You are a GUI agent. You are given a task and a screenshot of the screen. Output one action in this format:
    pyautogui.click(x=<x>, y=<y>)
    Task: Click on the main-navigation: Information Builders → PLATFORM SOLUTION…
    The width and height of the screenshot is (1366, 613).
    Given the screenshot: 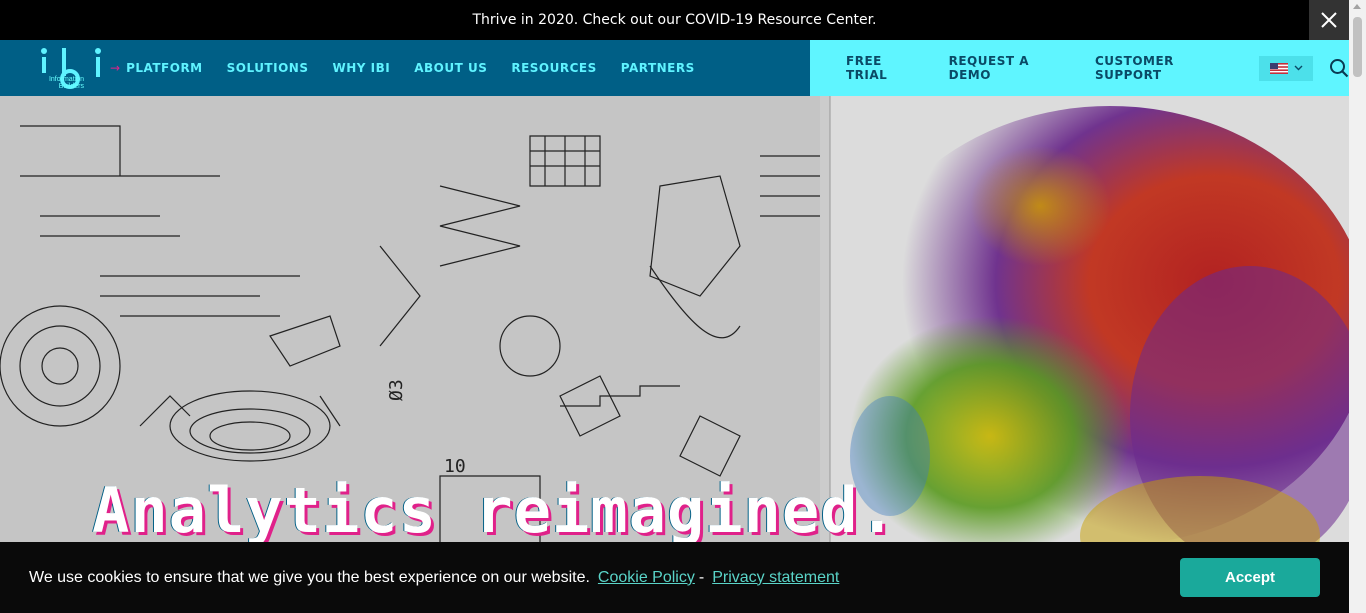 What is the action you would take?
    pyautogui.click(x=674, y=68)
    